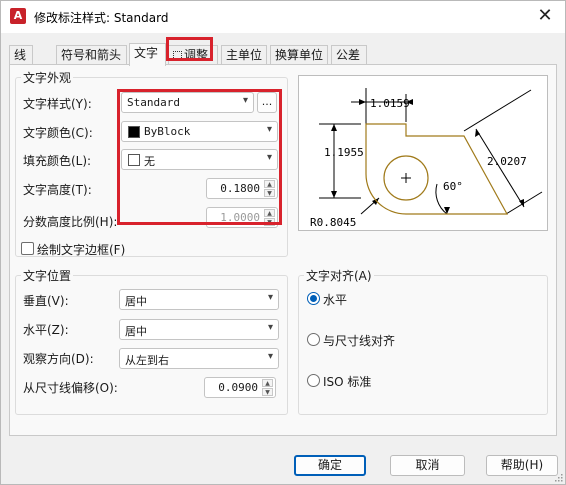 The height and width of the screenshot is (485, 566). What do you see at coordinates (147, 54) in the screenshot?
I see `tab-text: 文字` at bounding box center [147, 54].